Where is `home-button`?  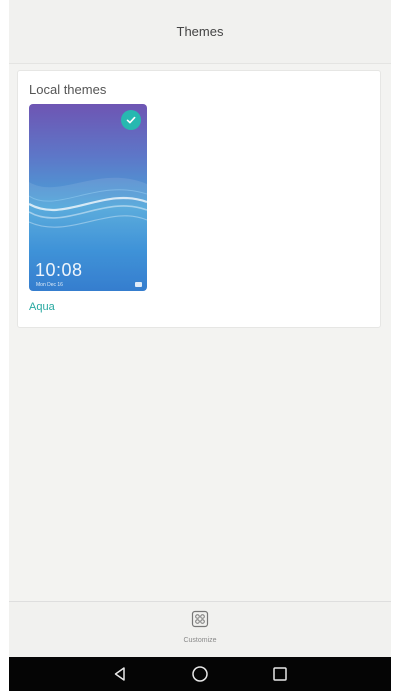 home-button is located at coordinates (200, 674).